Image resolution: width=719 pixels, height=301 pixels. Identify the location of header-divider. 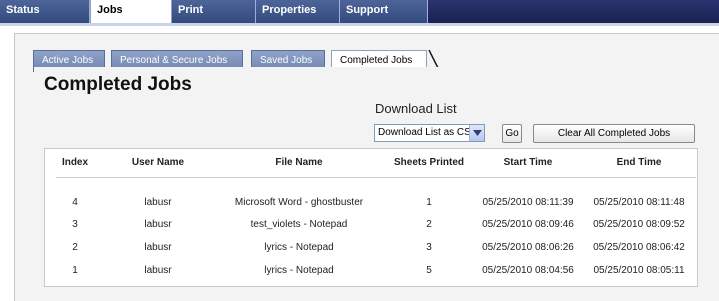
(376, 177).